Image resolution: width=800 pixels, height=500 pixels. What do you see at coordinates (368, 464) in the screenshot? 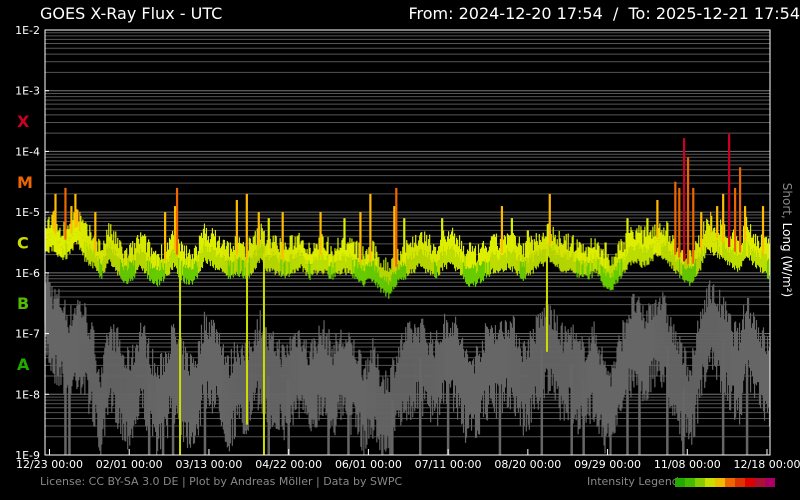
I see `x-tick-label: 06/01 00:00` at bounding box center [368, 464].